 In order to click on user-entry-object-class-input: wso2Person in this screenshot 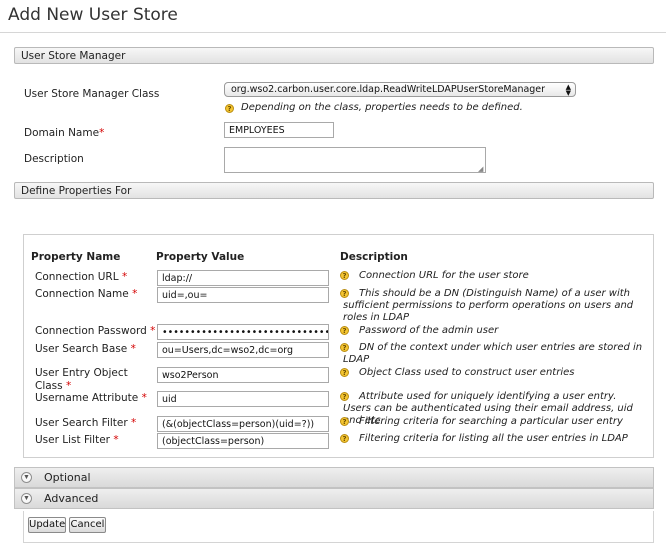, I will do `click(243, 375)`.